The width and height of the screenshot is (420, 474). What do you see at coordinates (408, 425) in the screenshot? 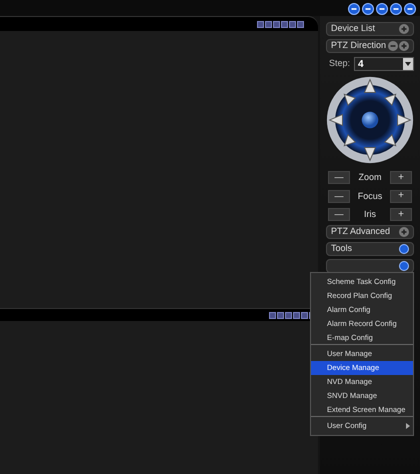
I see `submenu-arrow-icon` at bounding box center [408, 425].